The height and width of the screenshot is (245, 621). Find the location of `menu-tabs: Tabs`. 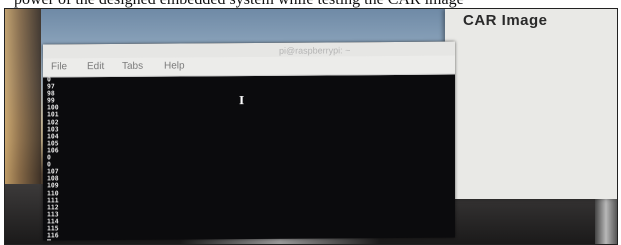

menu-tabs: Tabs is located at coordinates (132, 66).